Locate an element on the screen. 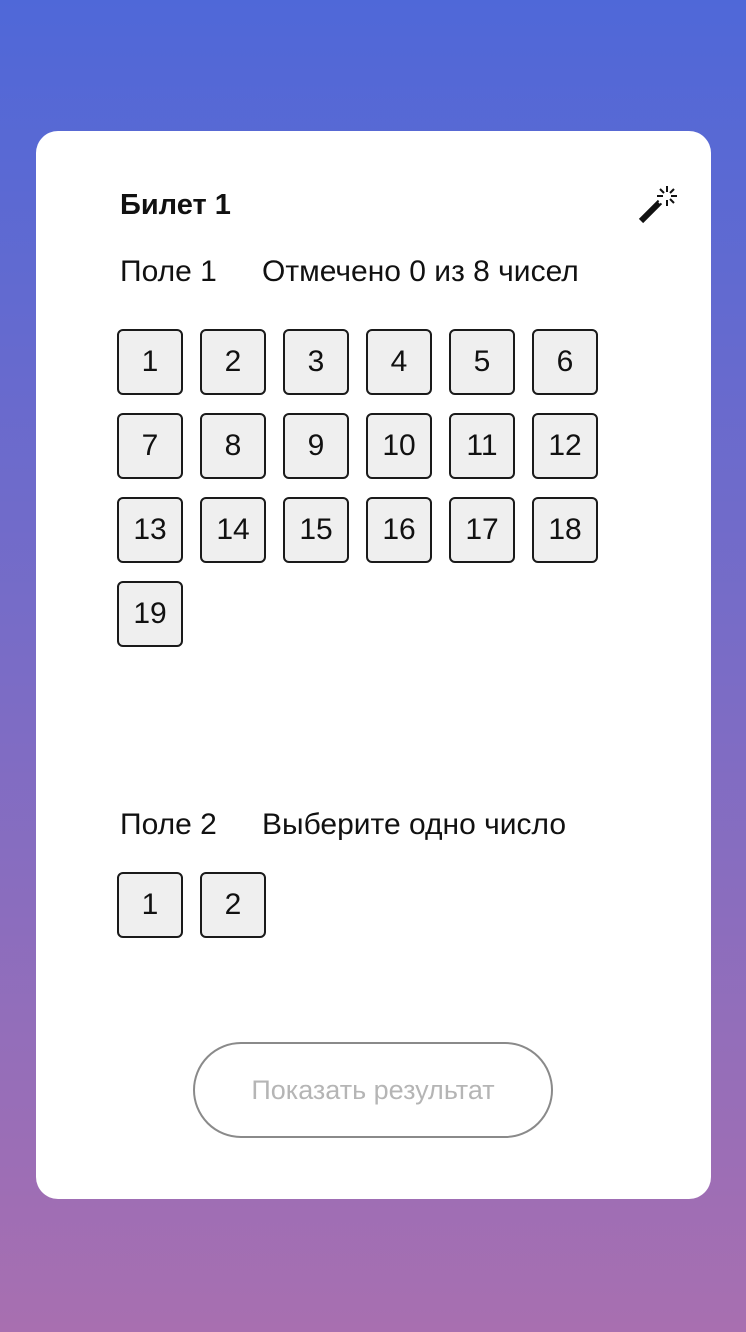  field1-number-5: 5 is located at coordinates (482, 362).